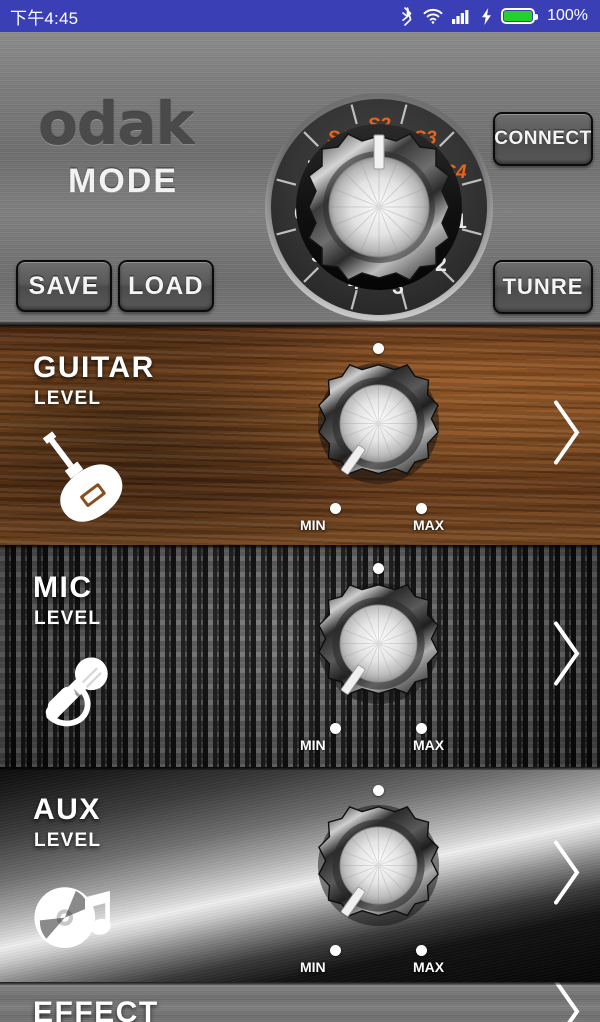 This screenshot has width=600, height=1022. What do you see at coordinates (44, 18) in the screenshot?
I see `status-bar-clock: 下午4:45` at bounding box center [44, 18].